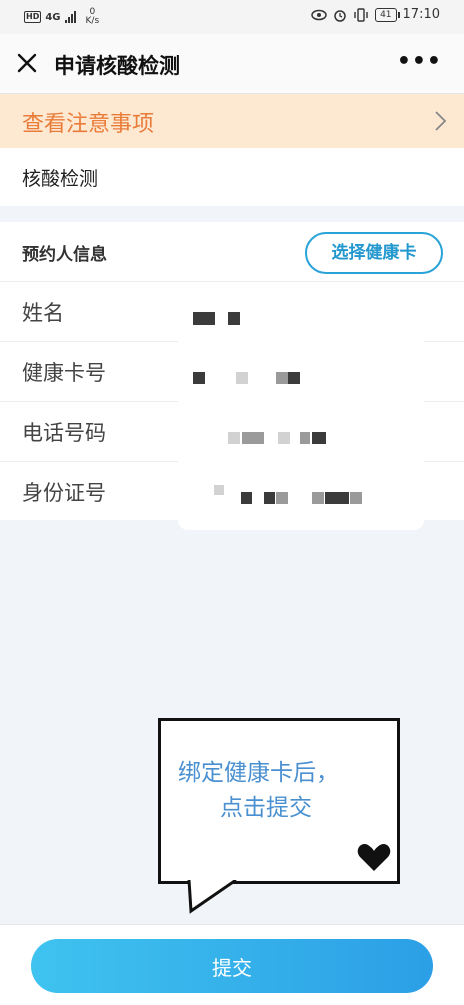  I want to click on test-type-row: 核酸检测, so click(232, 177).